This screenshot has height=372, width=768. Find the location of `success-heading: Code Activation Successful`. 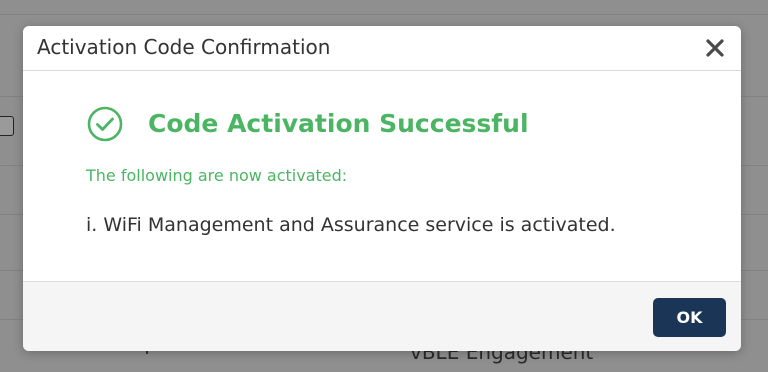

success-heading: Code Activation Successful is located at coordinates (338, 123).